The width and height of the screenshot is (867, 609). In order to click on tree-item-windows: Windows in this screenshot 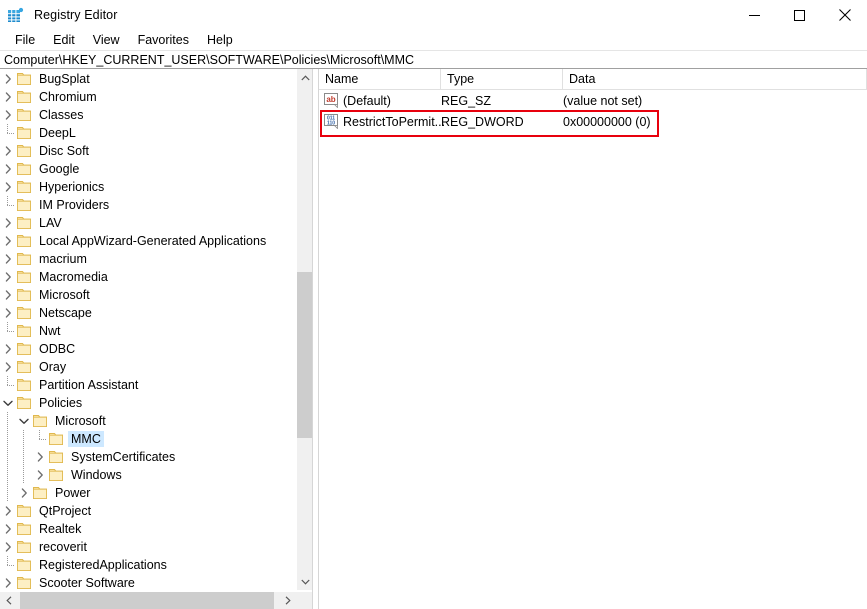, I will do `click(148, 475)`.